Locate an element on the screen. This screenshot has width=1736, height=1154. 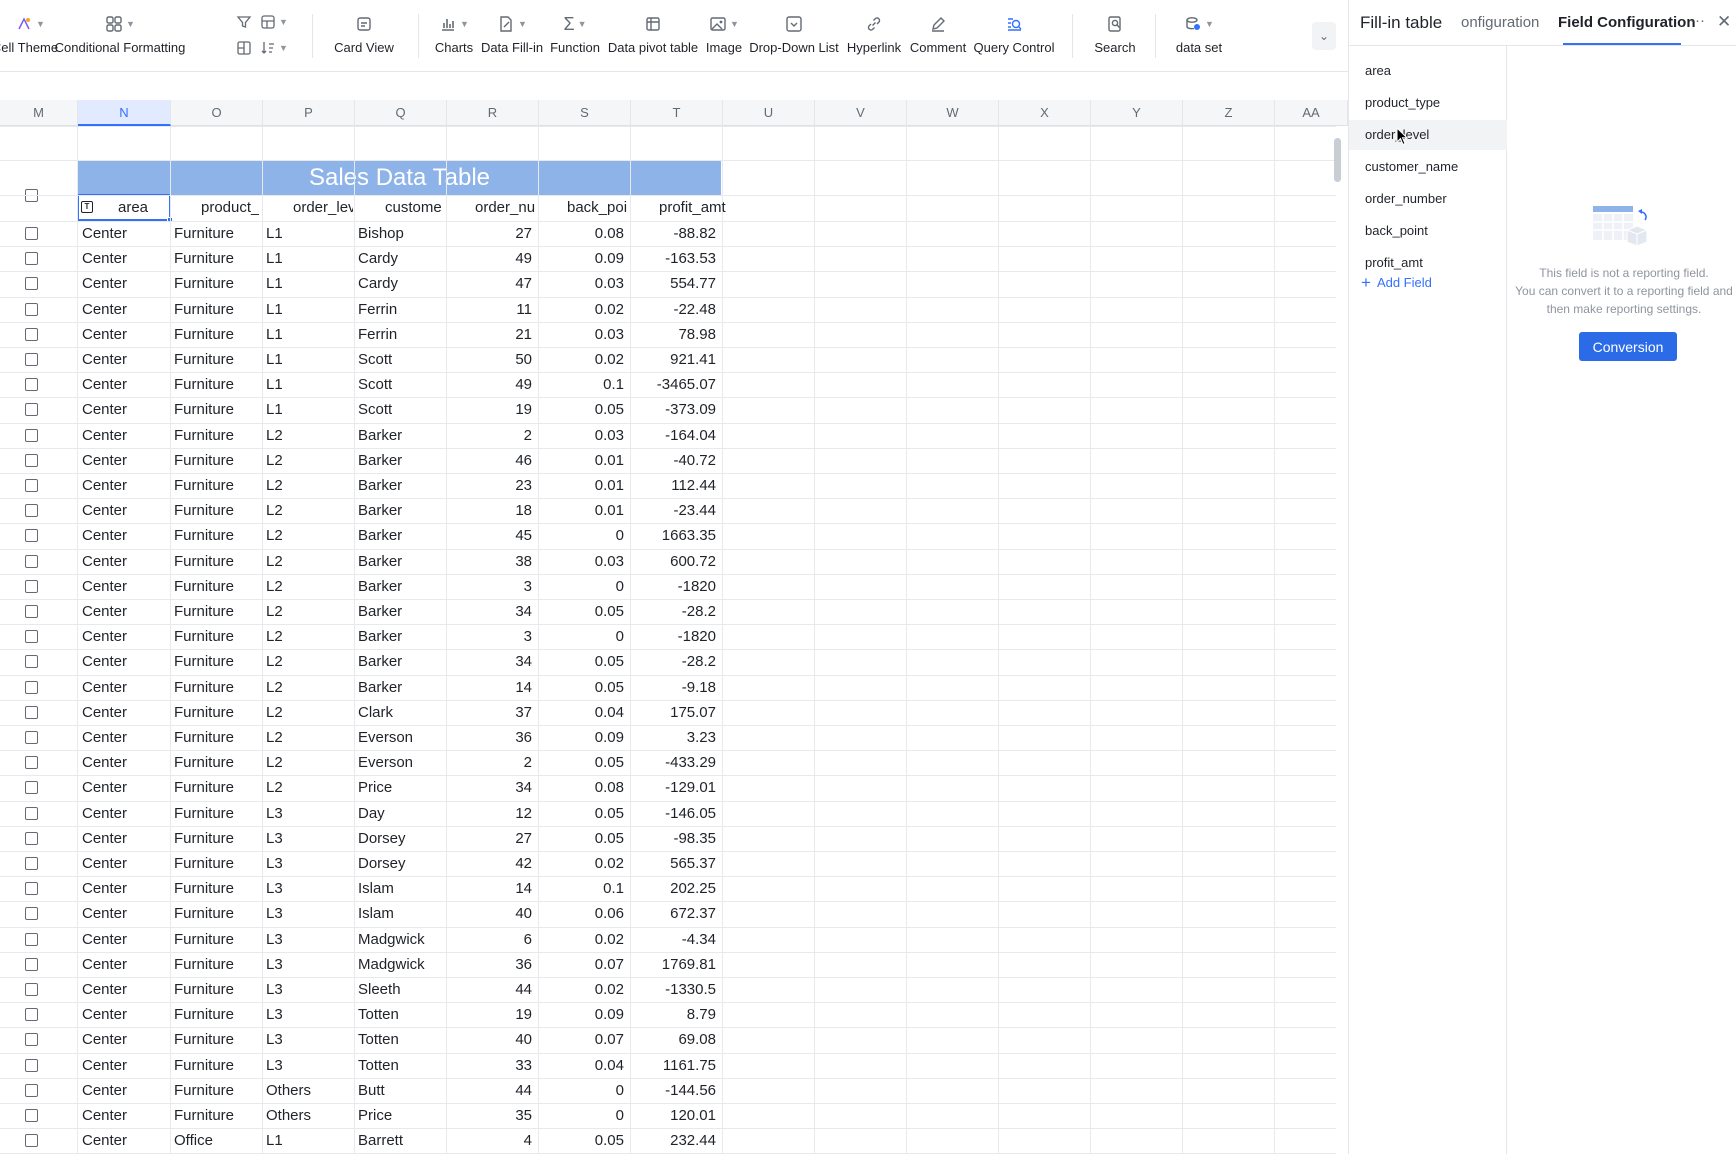
table-cell: 44 is located at coordinates (491, 1090).